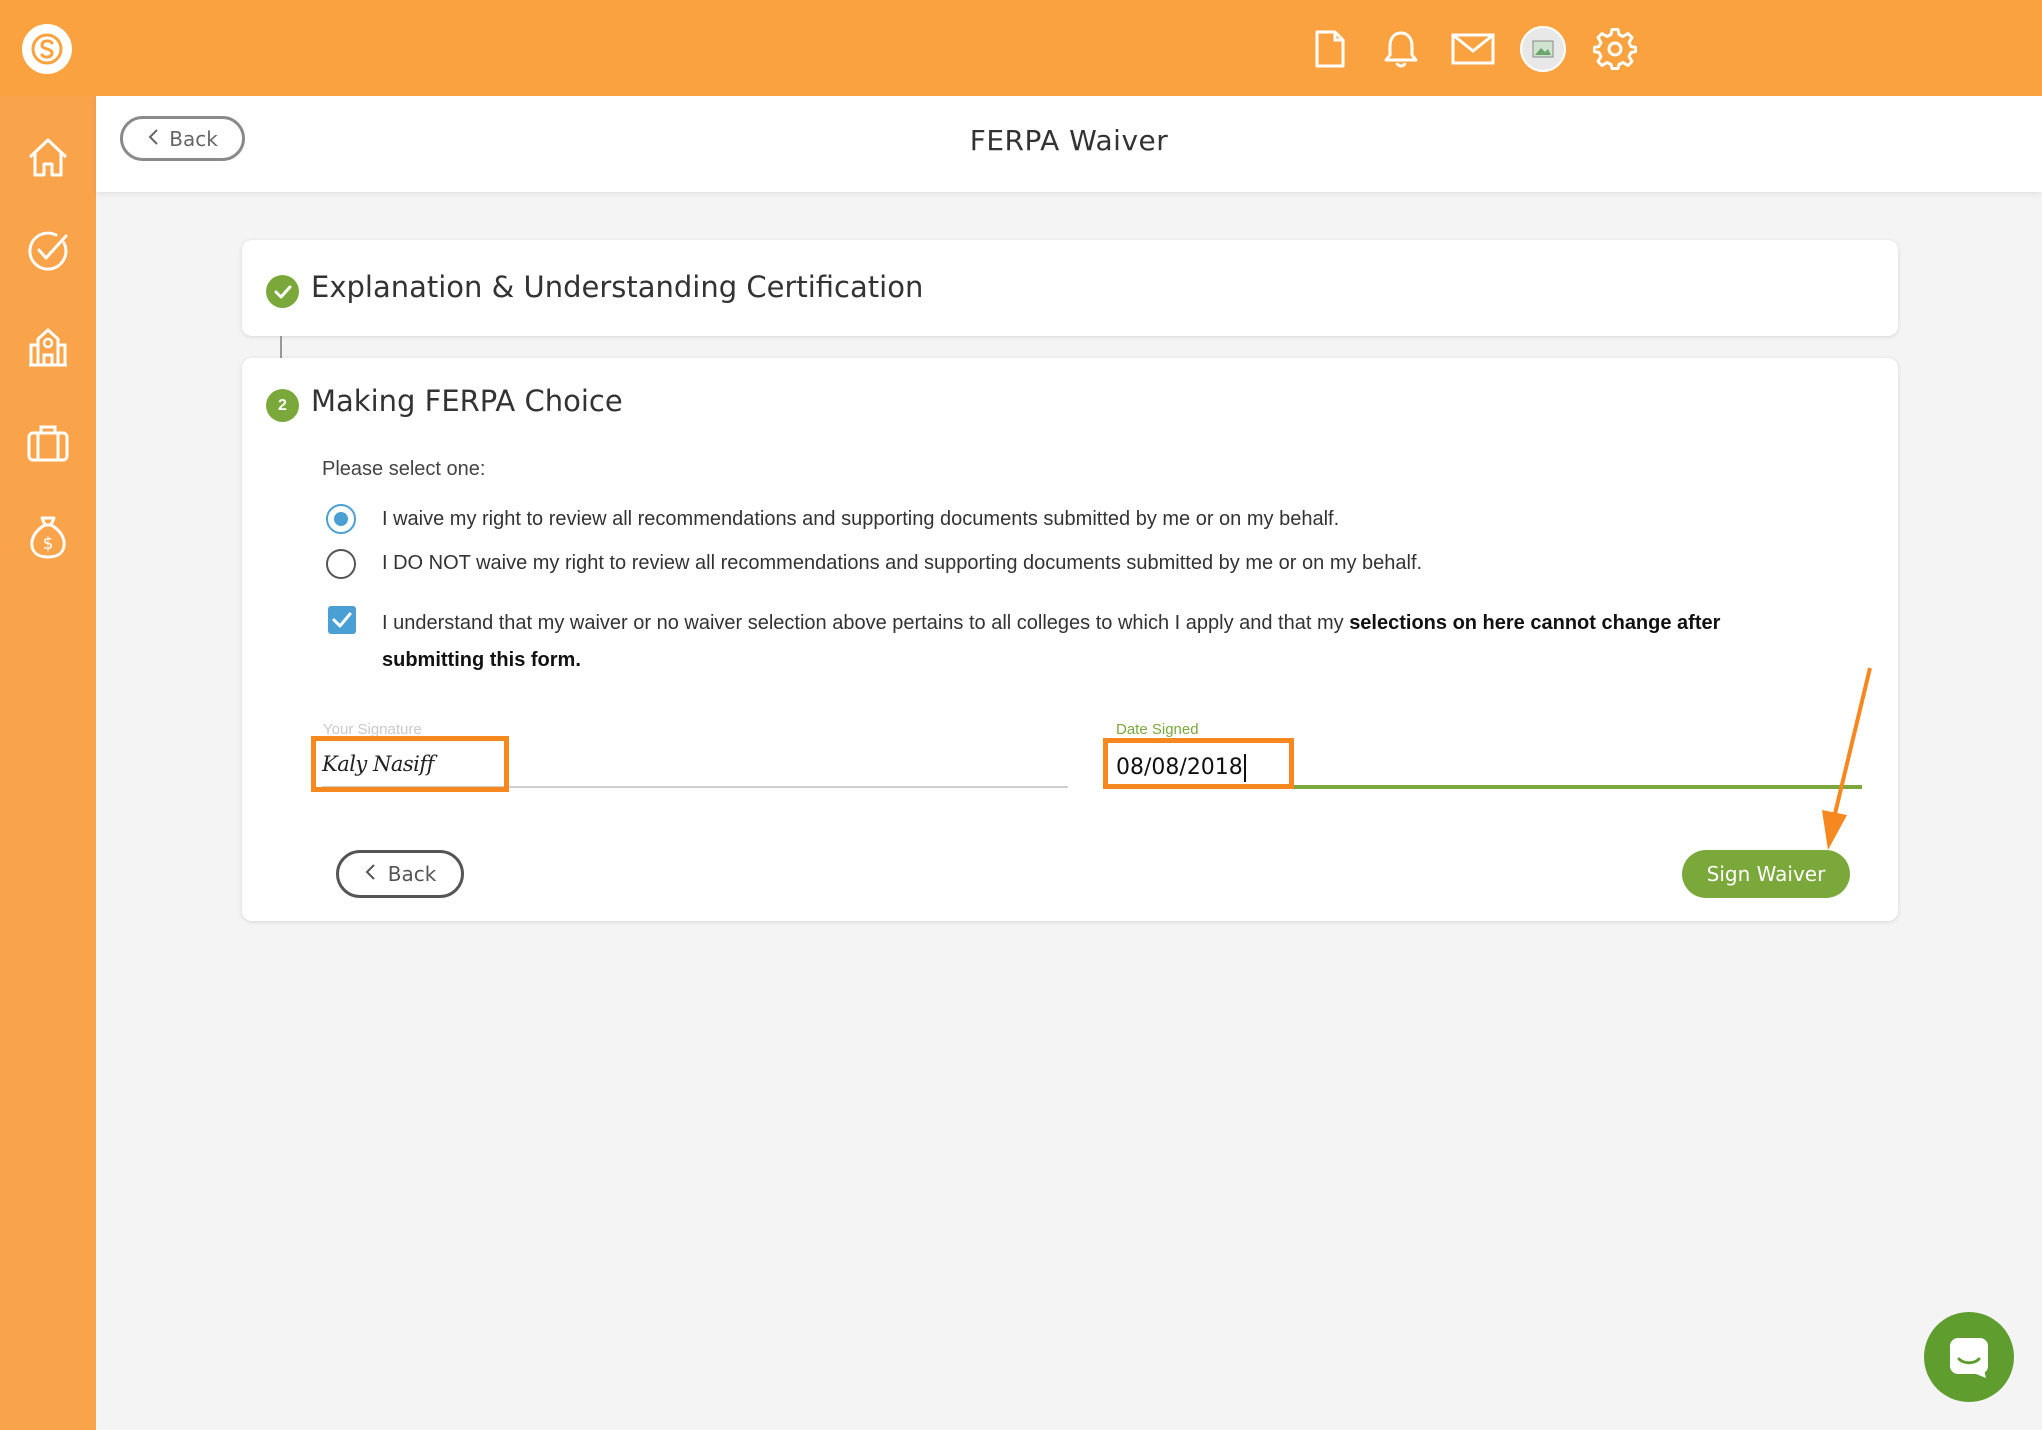  I want to click on checkmark-circle-icon, so click(48, 251).